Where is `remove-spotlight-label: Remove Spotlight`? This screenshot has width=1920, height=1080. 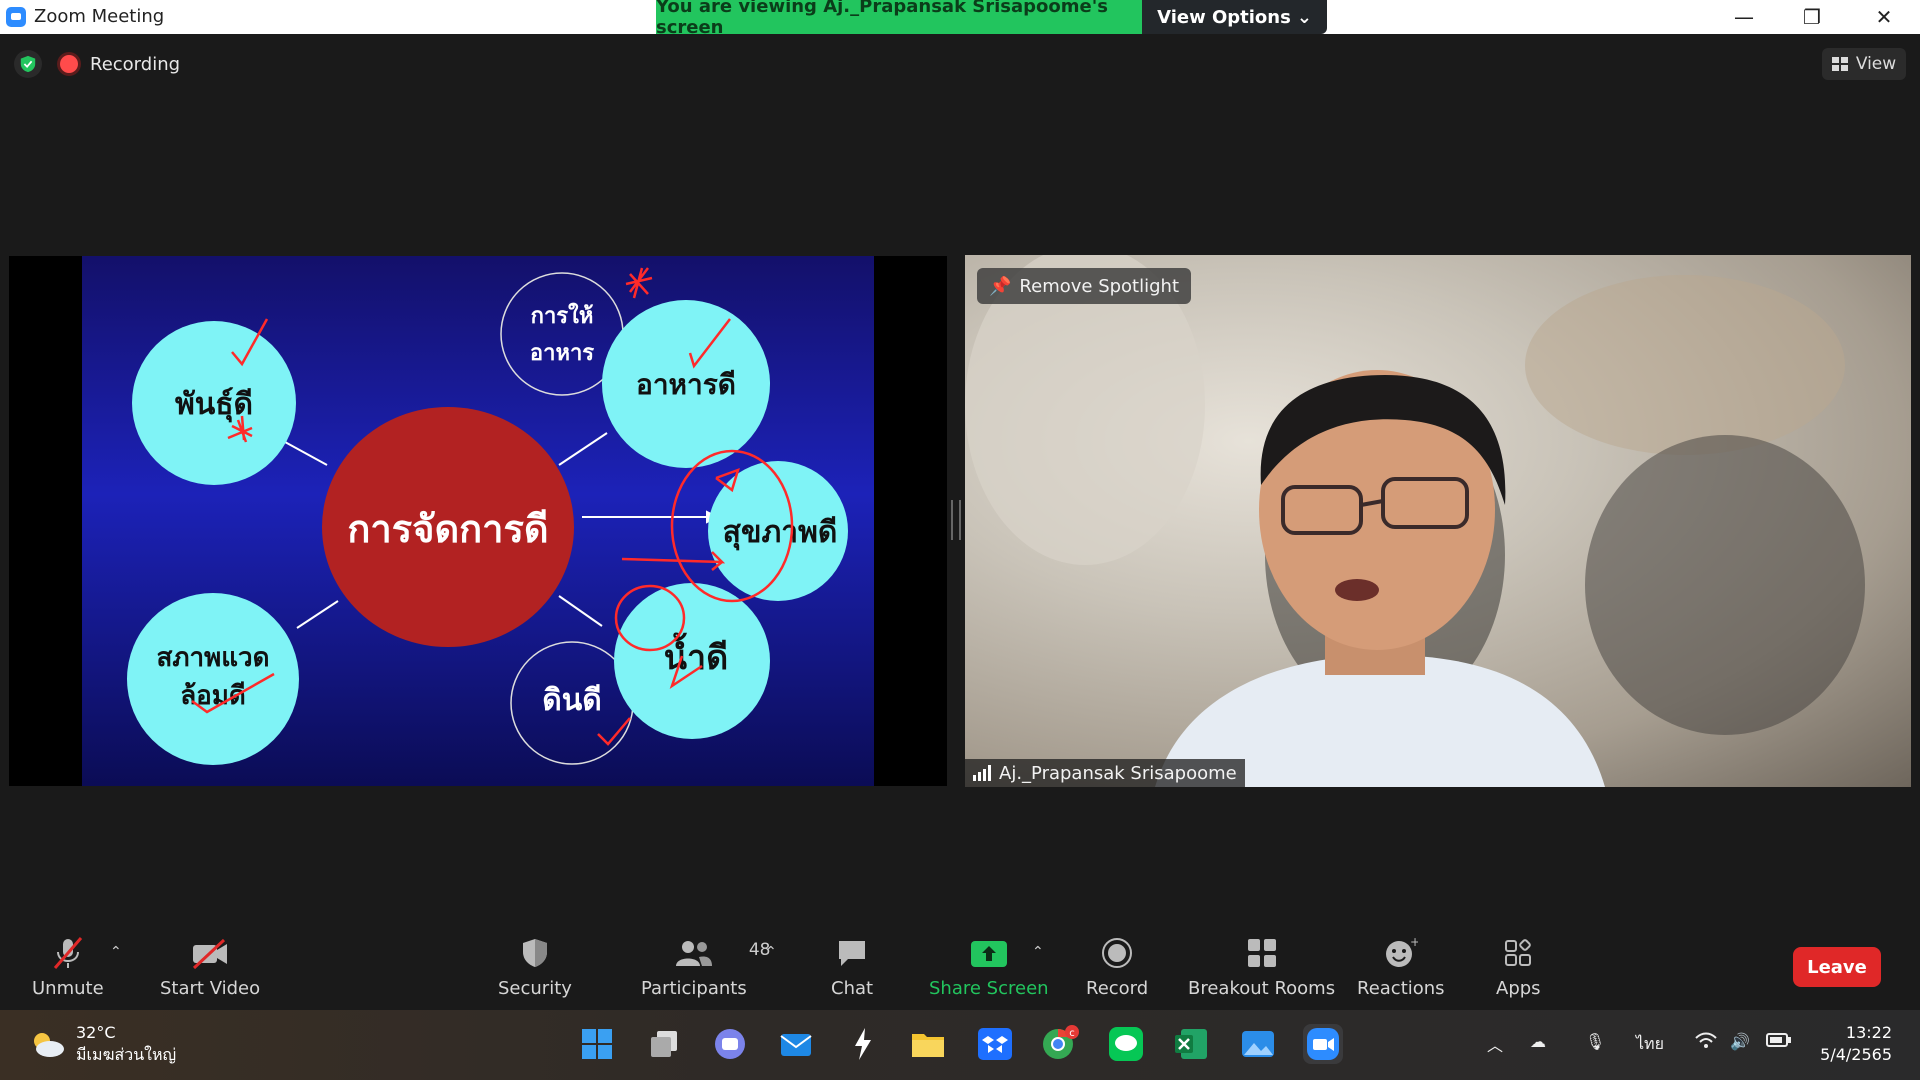 remove-spotlight-label: Remove Spotlight is located at coordinates (1099, 286).